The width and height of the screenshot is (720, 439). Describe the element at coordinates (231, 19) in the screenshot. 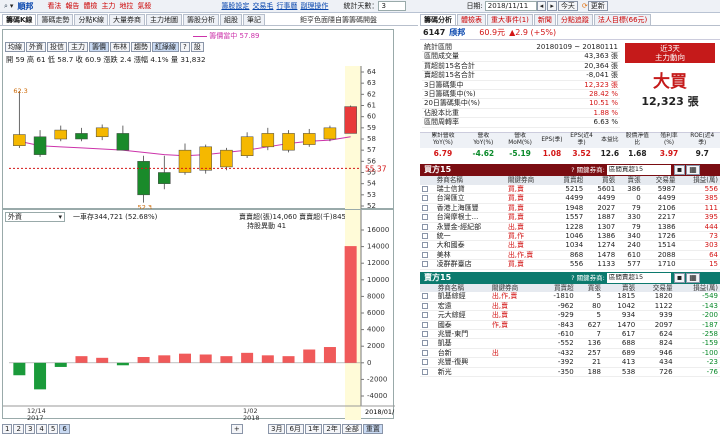

I see `chart-tab-6: 組股` at that location.